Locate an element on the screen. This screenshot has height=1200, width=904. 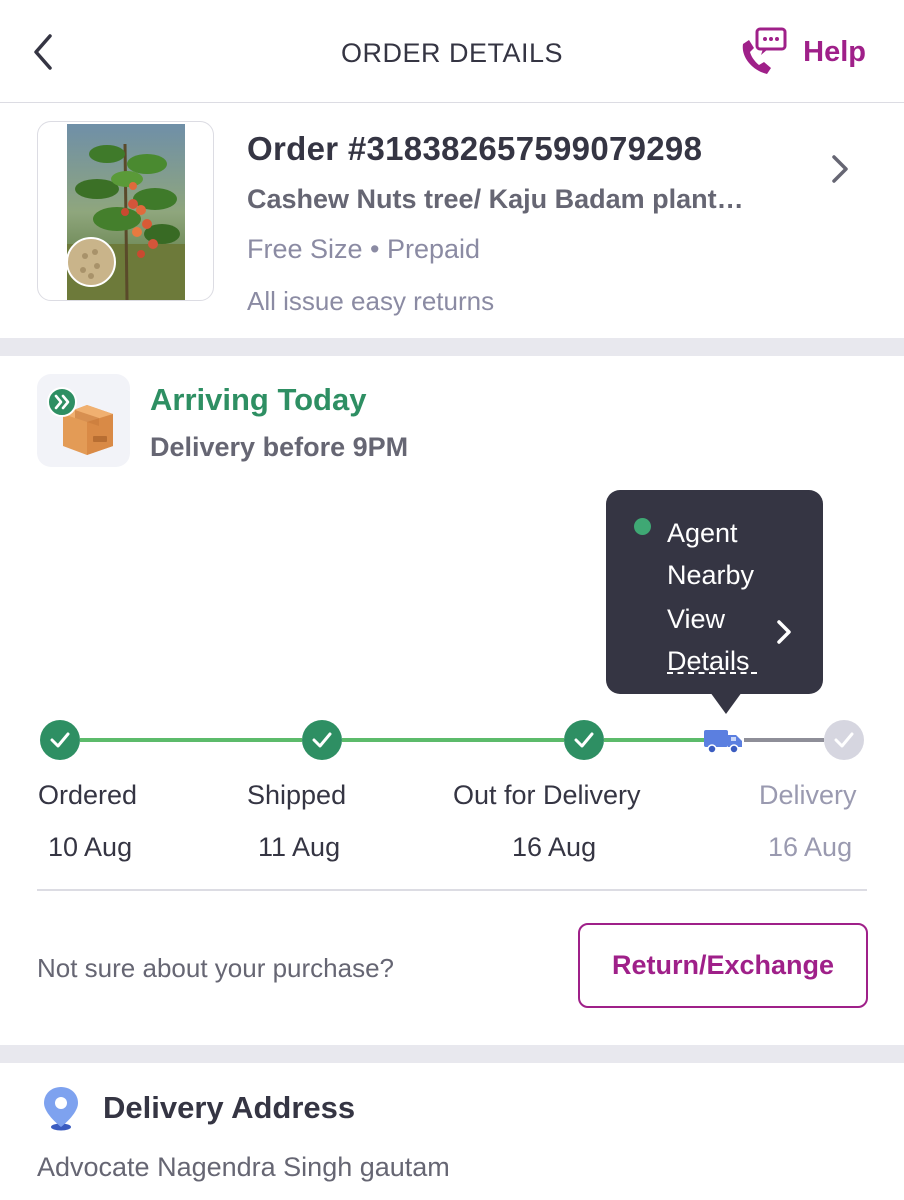
order-tracker is located at coordinates (452, 741).